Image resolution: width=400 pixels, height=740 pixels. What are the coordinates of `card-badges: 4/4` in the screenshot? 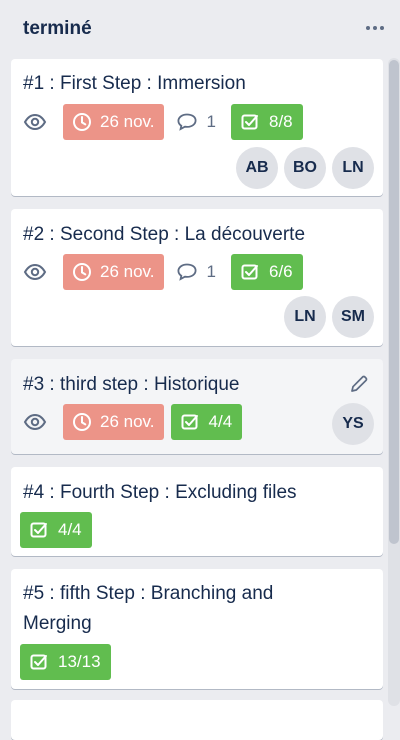 It's located at (56, 530).